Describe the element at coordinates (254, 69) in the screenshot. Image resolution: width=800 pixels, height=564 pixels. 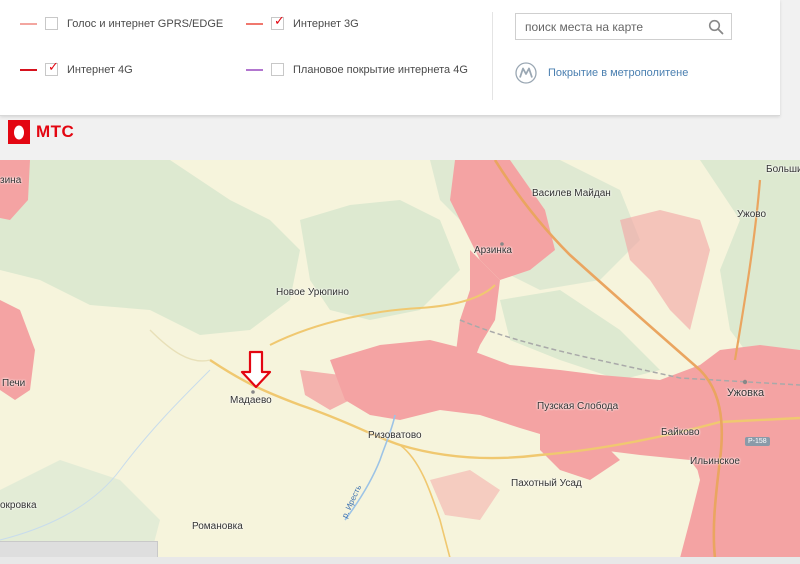
I see `legend-line-planned-4g` at that location.